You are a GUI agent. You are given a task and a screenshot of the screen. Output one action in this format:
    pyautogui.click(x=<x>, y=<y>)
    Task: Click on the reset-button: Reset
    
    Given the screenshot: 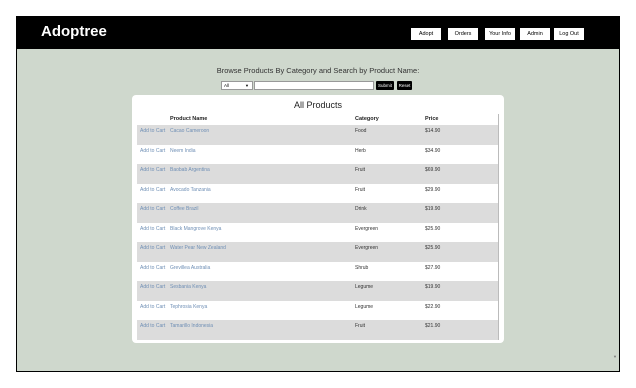 What is the action you would take?
    pyautogui.click(x=404, y=85)
    